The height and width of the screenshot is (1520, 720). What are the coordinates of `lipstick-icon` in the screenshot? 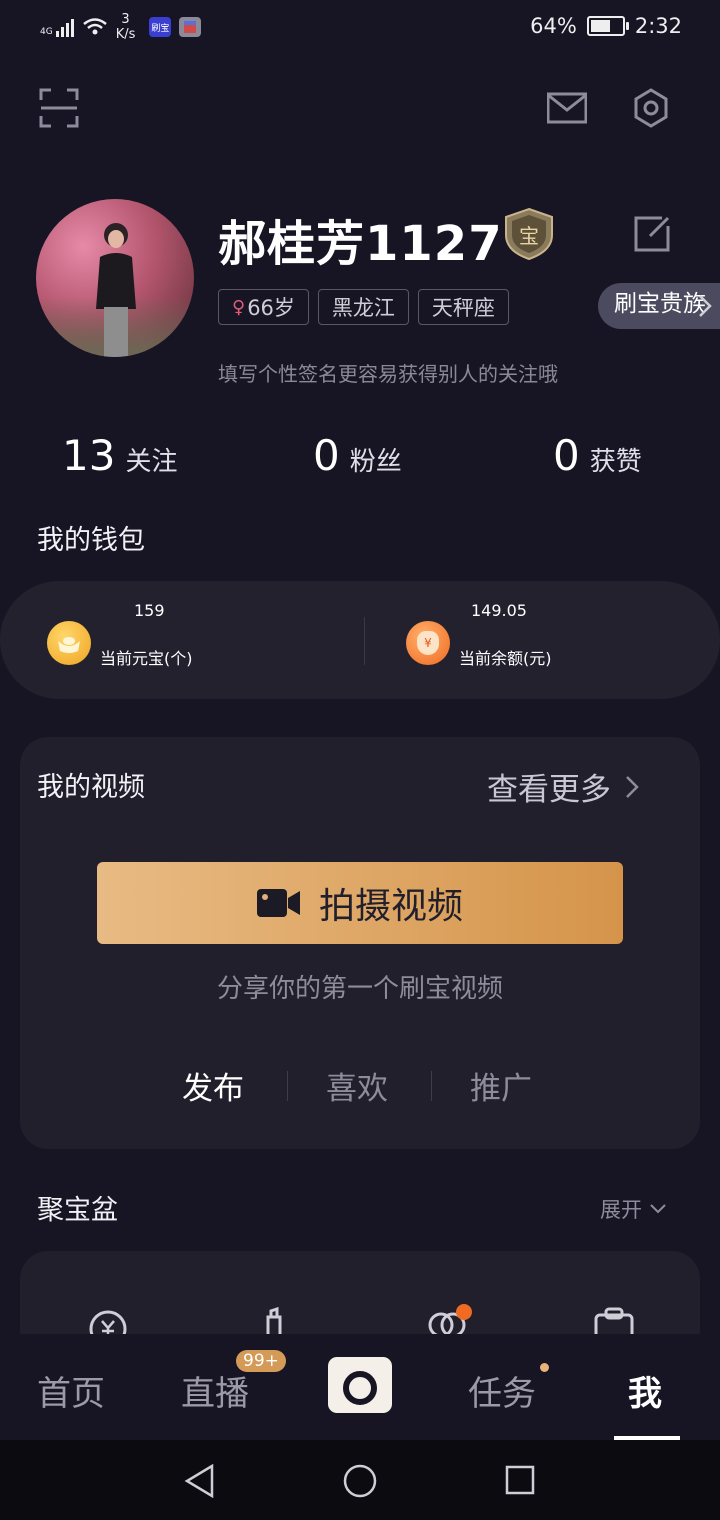 It's located at (274, 1322).